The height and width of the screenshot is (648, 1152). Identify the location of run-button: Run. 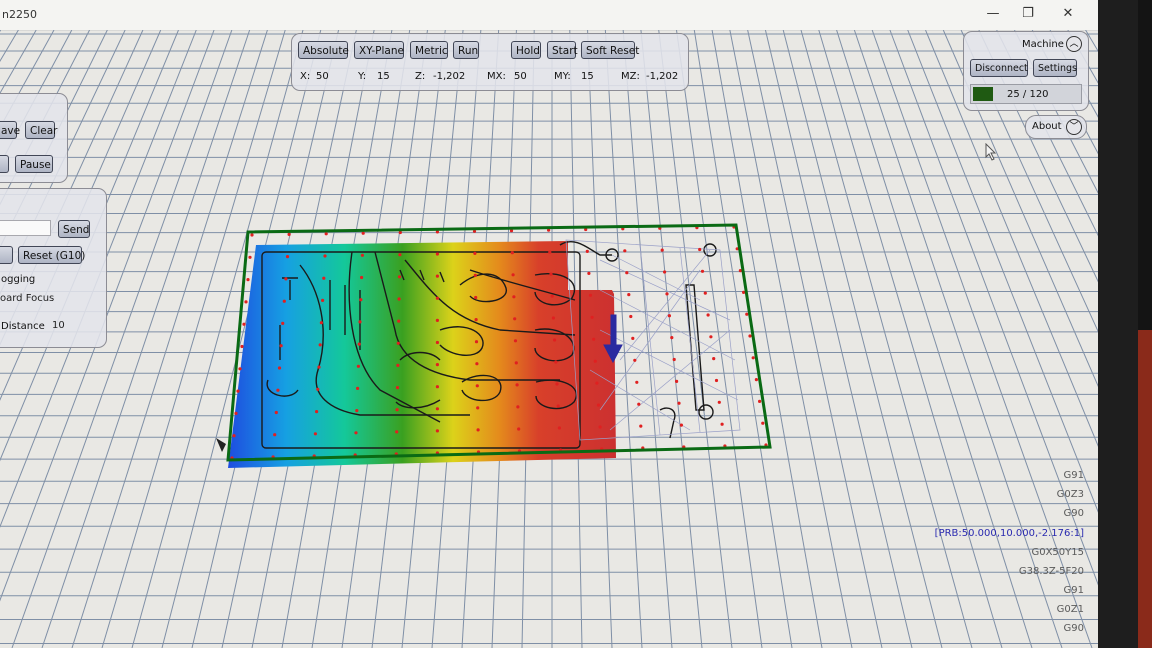
(466, 50).